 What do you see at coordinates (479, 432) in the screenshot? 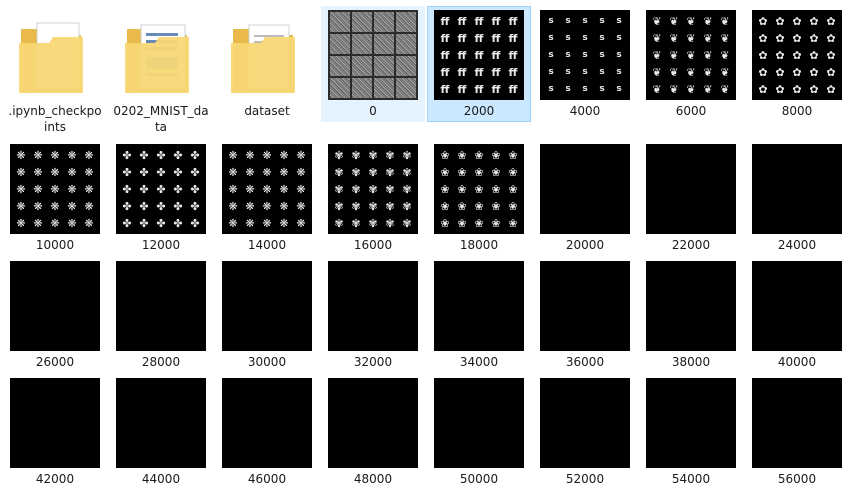
I see `image-file-item: 50000` at bounding box center [479, 432].